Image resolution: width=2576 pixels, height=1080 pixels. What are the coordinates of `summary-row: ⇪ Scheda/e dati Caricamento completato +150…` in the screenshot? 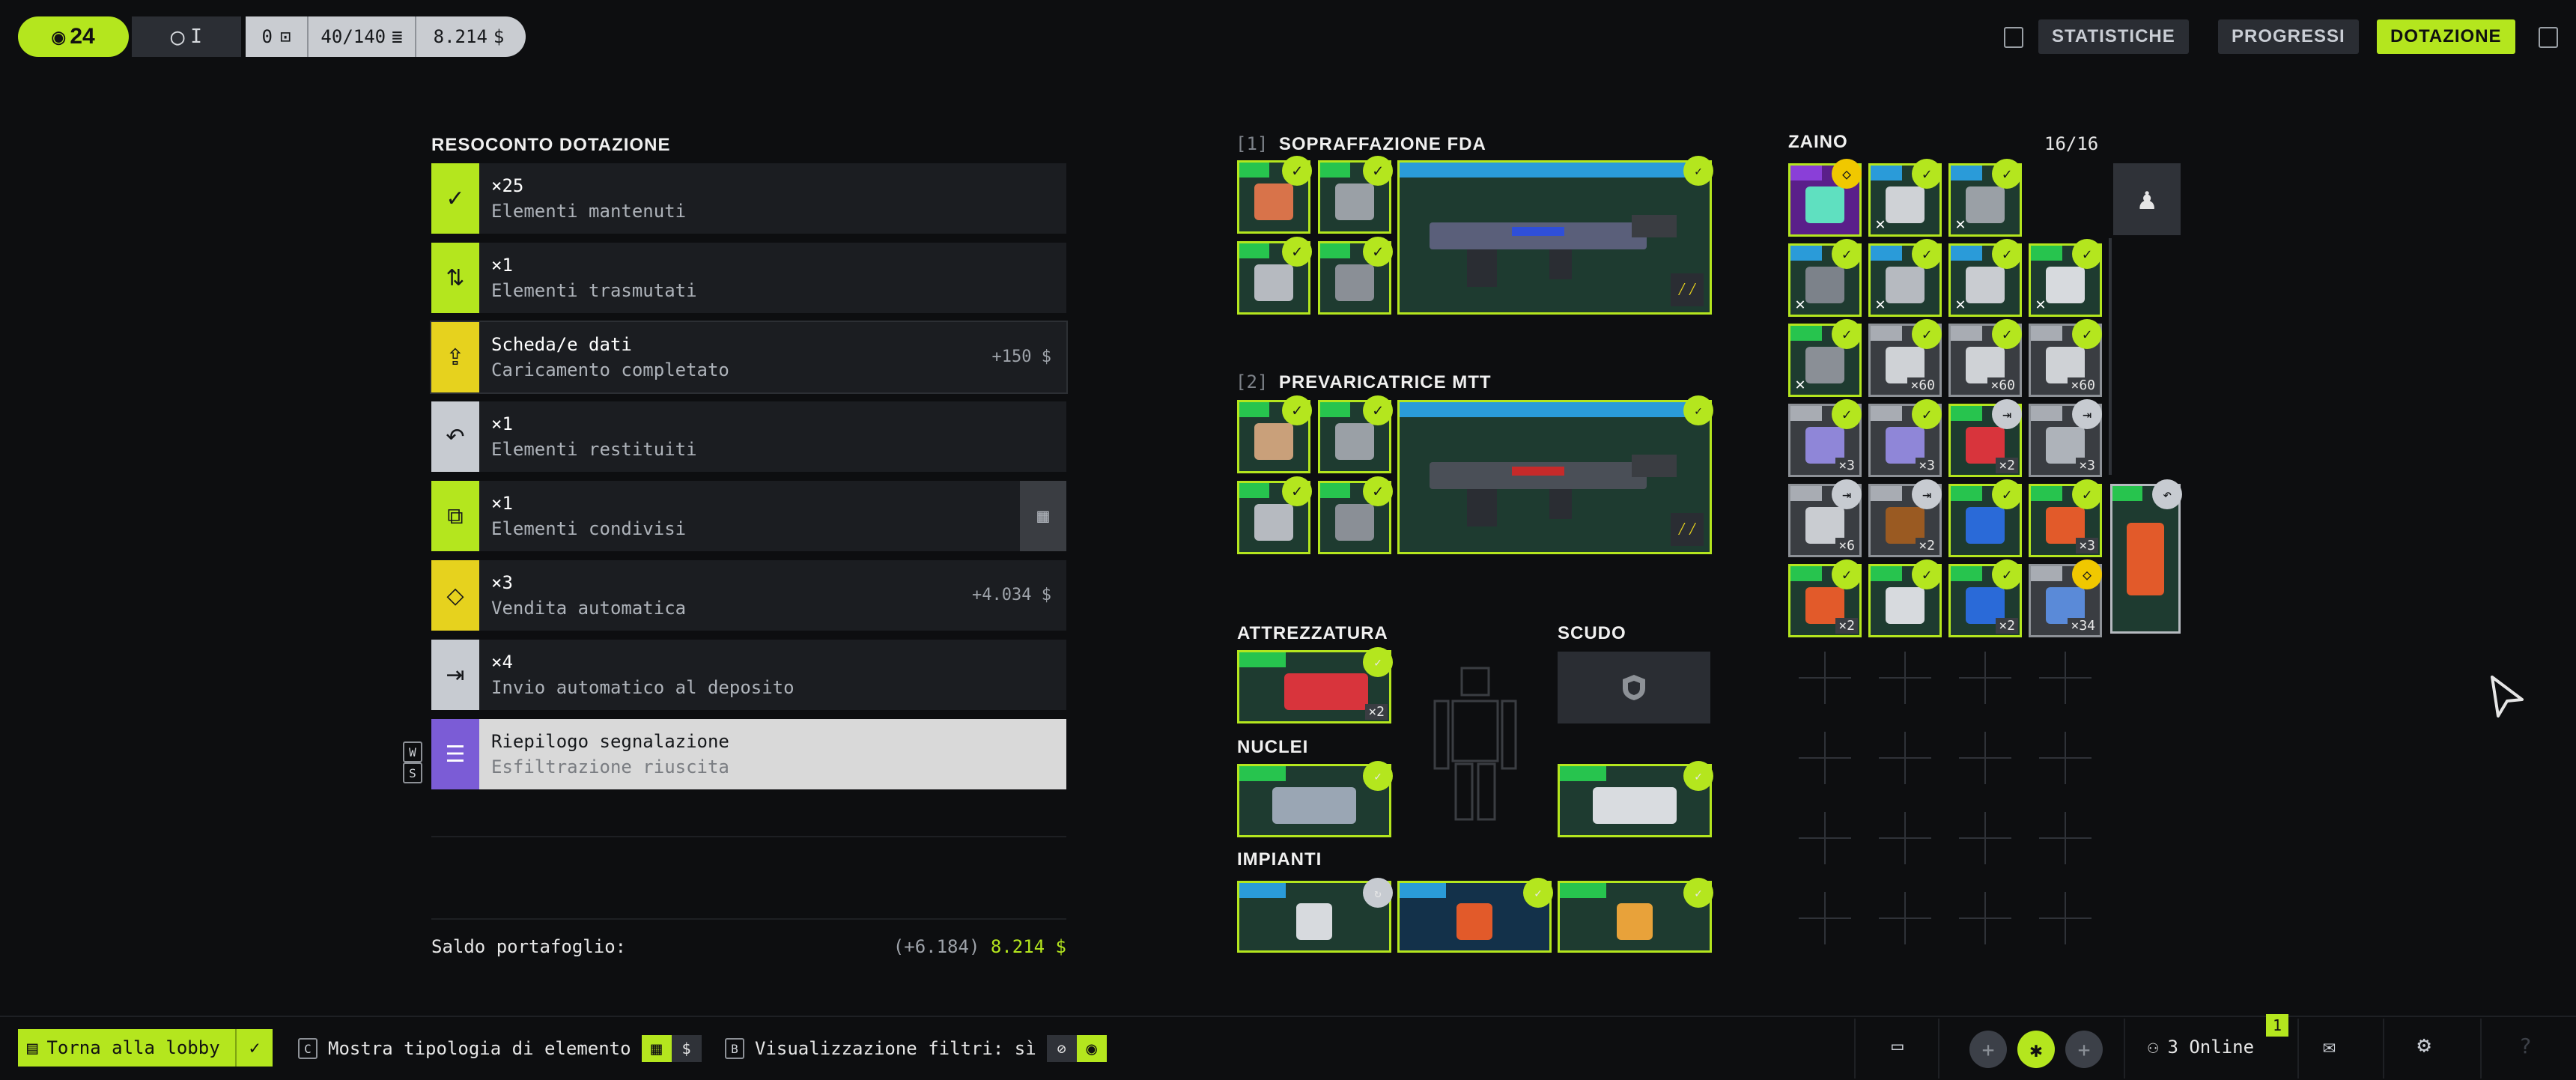 It's located at (749, 358).